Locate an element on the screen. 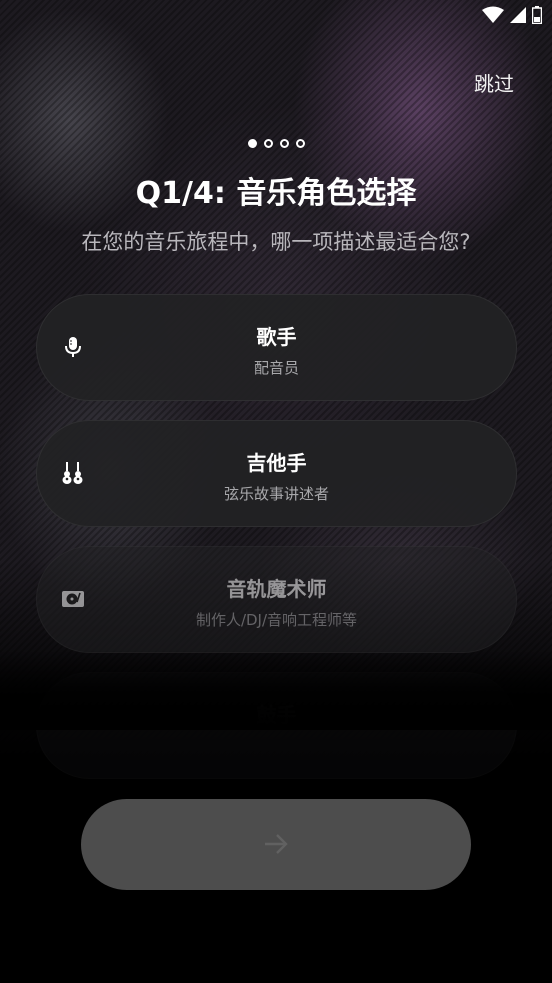 Image resolution: width=552 pixels, height=983 pixels. option-subtitle: 弦乐故事讲述者 is located at coordinates (276, 494).